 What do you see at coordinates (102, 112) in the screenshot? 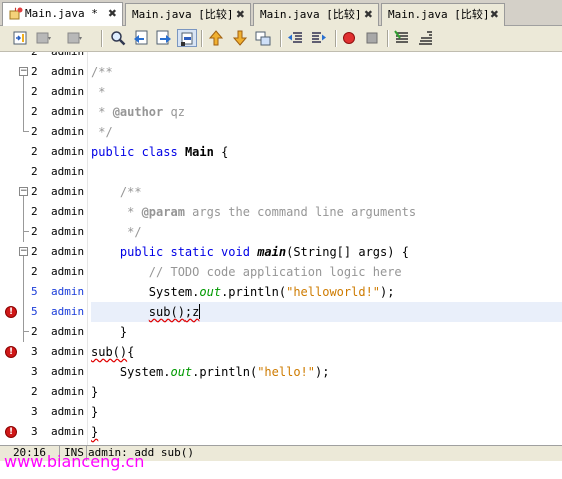
I see `comment-token: *` at bounding box center [102, 112].